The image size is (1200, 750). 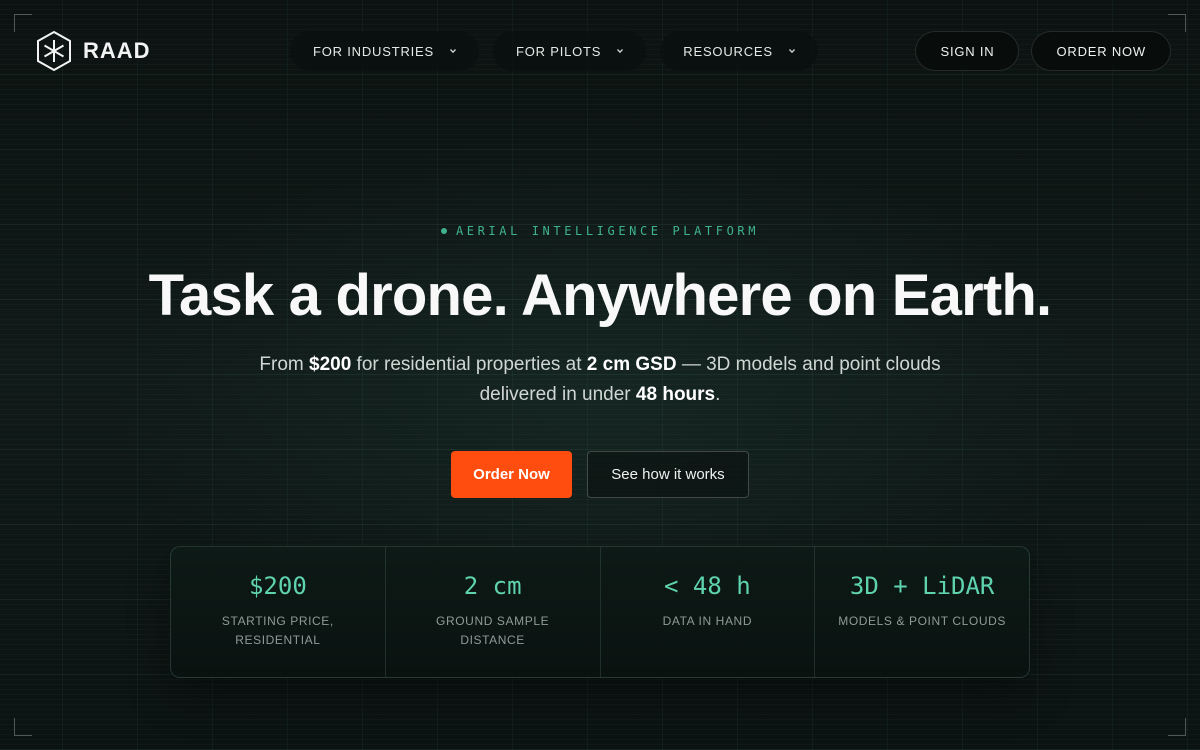 What do you see at coordinates (330, 364) in the screenshot?
I see `subtitle-price: $200` at bounding box center [330, 364].